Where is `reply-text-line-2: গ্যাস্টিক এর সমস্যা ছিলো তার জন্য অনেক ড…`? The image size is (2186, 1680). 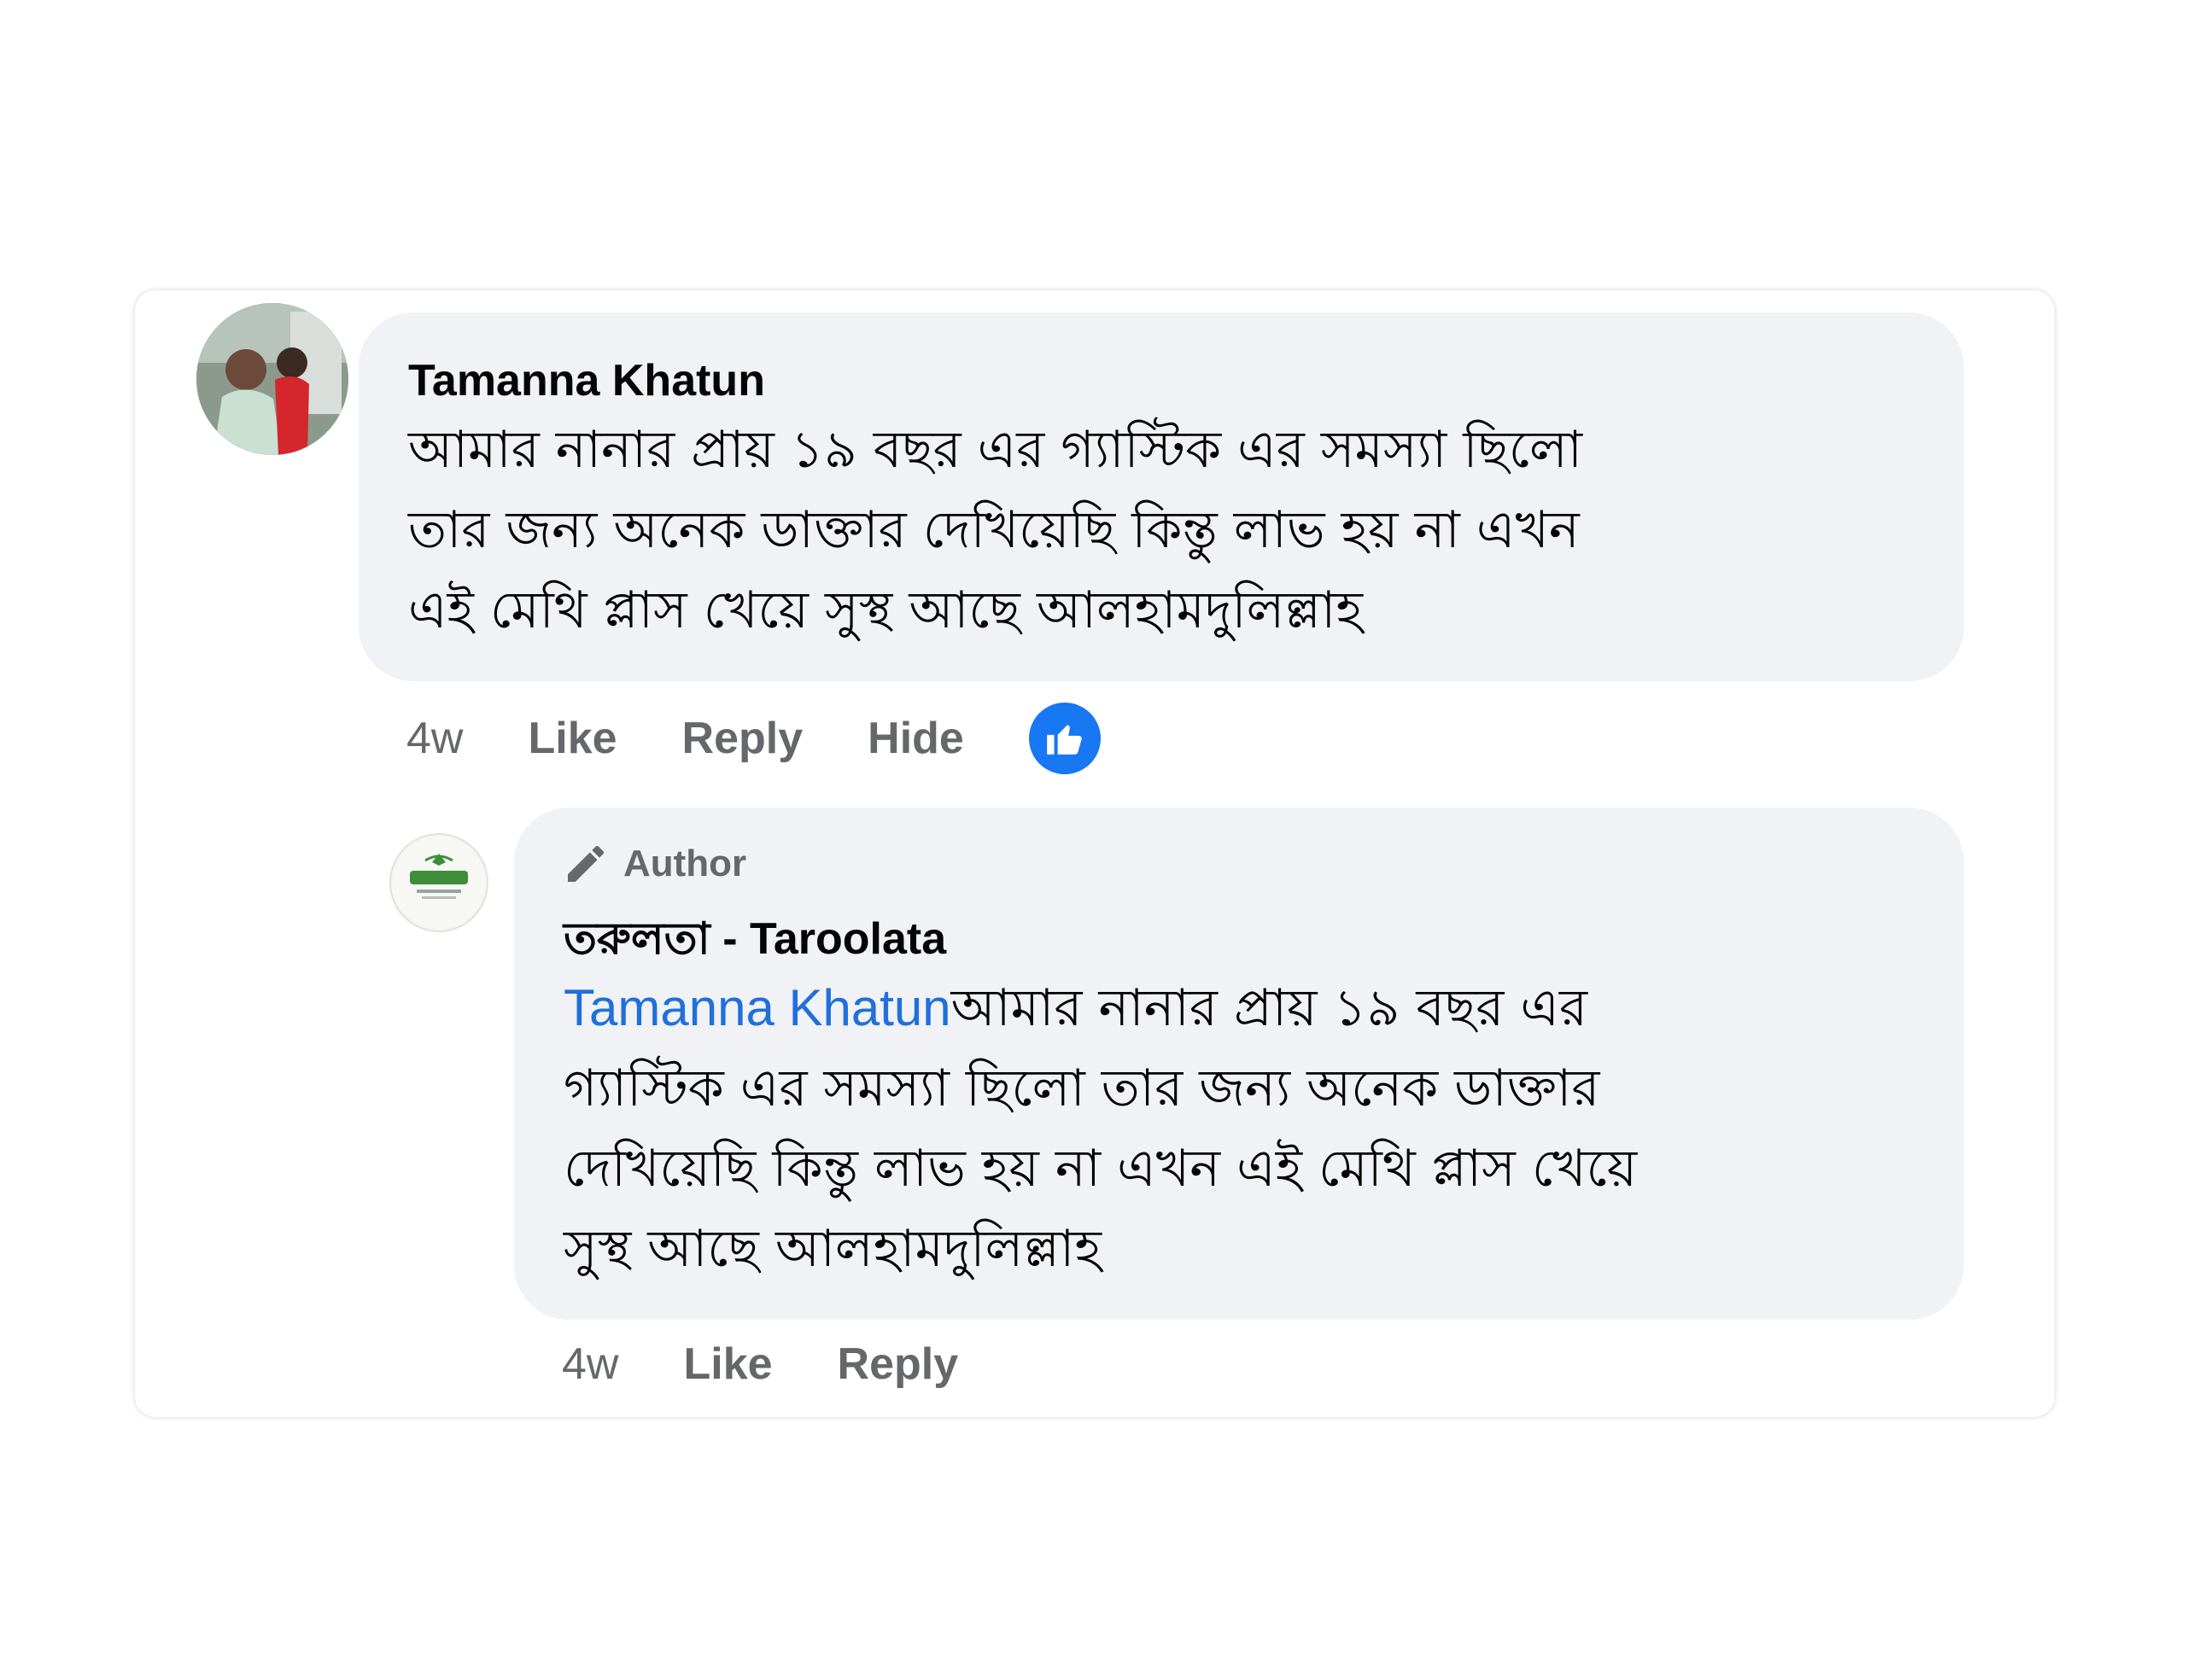 reply-text-line-2: গ্যাস্টিক এর সমস্যা ছিলো তার জন্য অনেক ড… is located at coordinates (1082, 1088).